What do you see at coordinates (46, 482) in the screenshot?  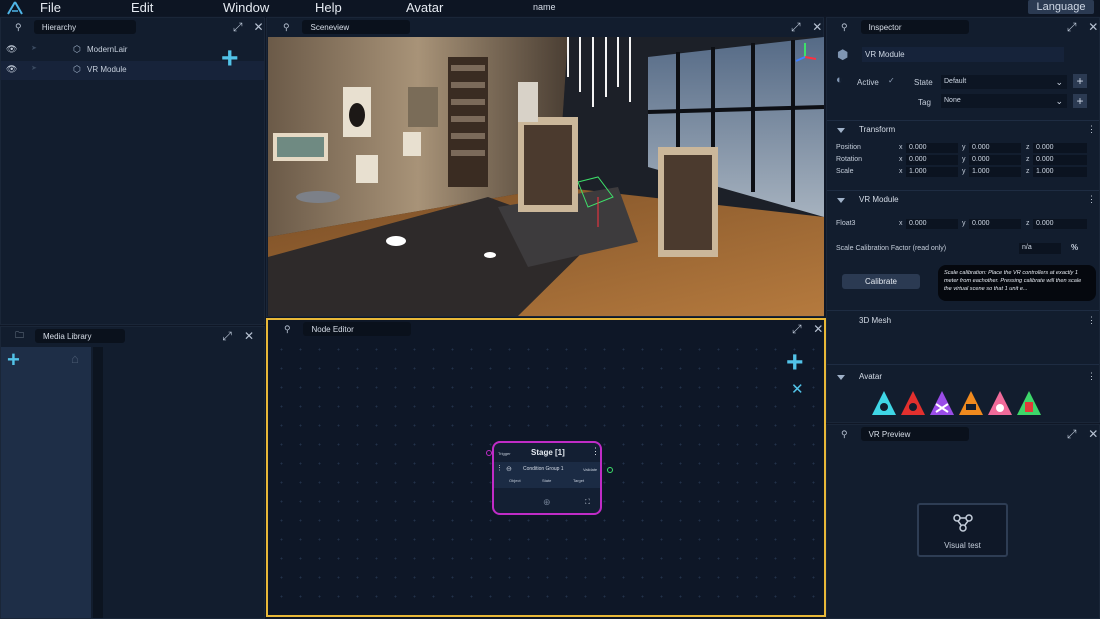 I see `media-sidebar: + ⌂` at bounding box center [46, 482].